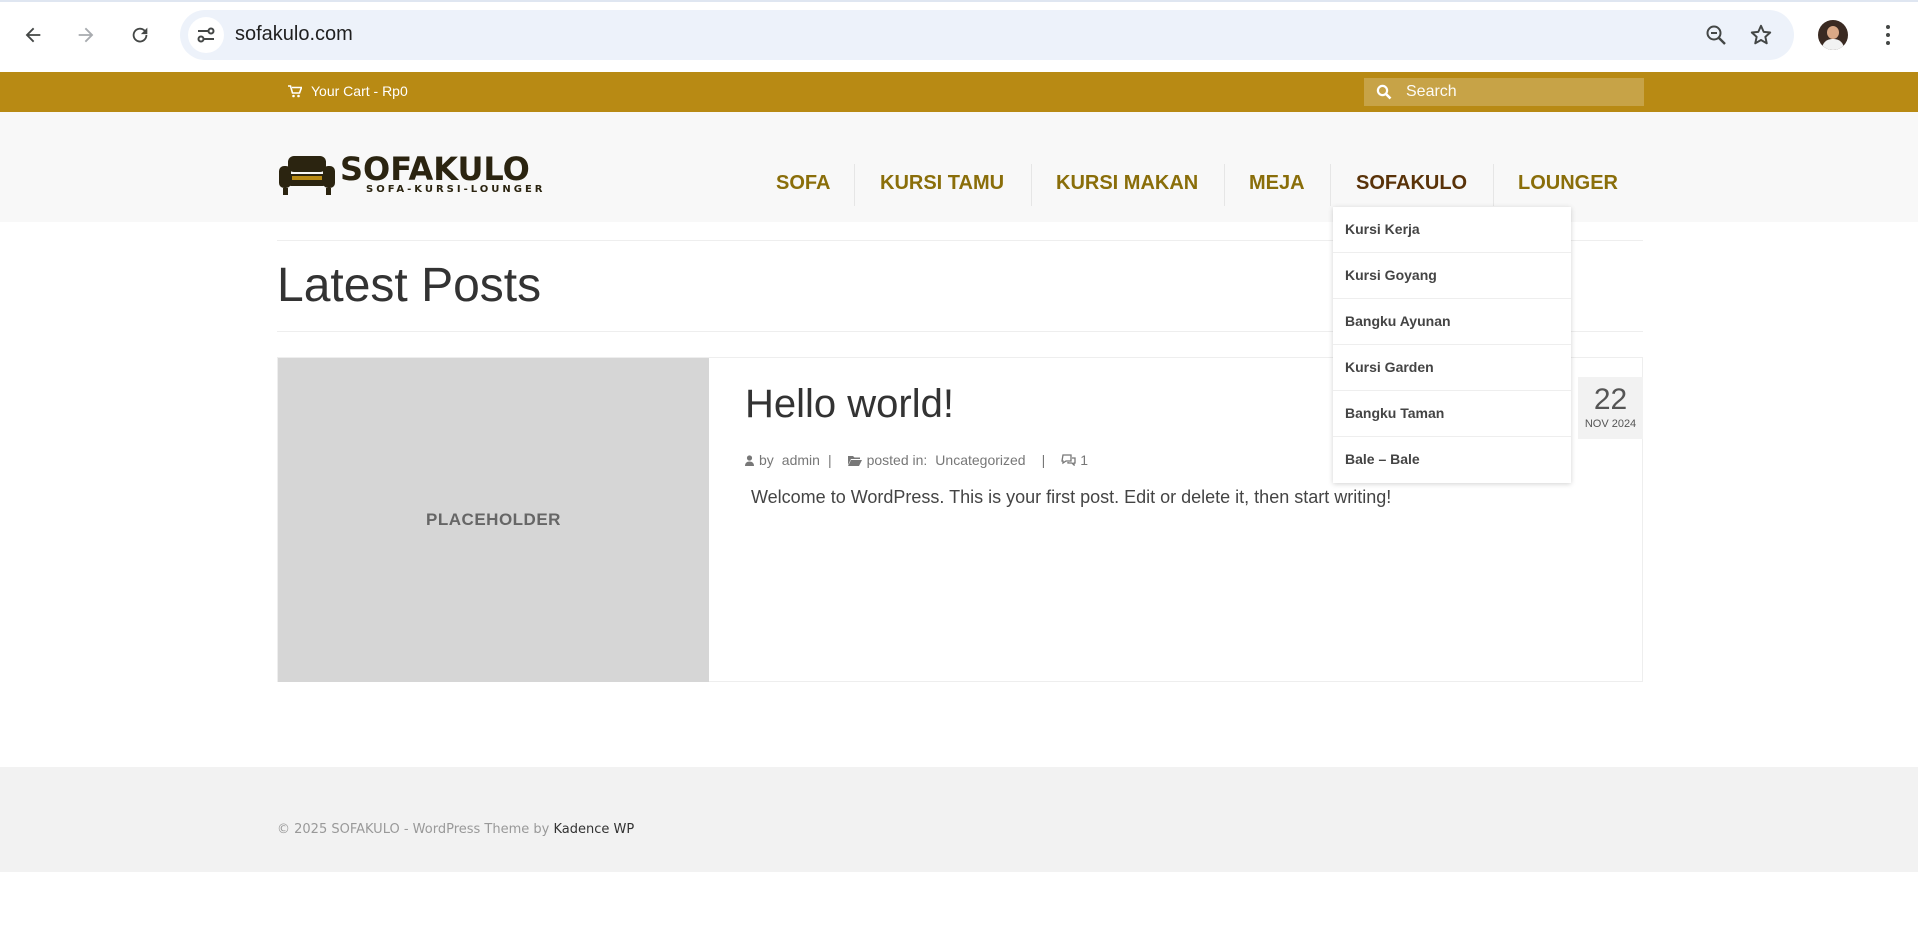 The width and height of the screenshot is (1918, 946). Describe the element at coordinates (801, 460) in the screenshot. I see `author-link: admin` at that location.